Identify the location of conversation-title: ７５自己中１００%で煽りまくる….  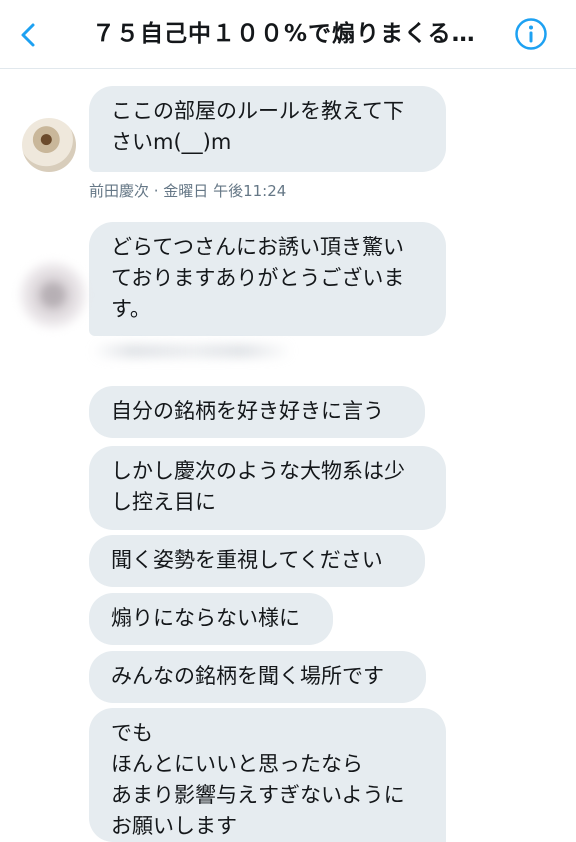
(284, 34).